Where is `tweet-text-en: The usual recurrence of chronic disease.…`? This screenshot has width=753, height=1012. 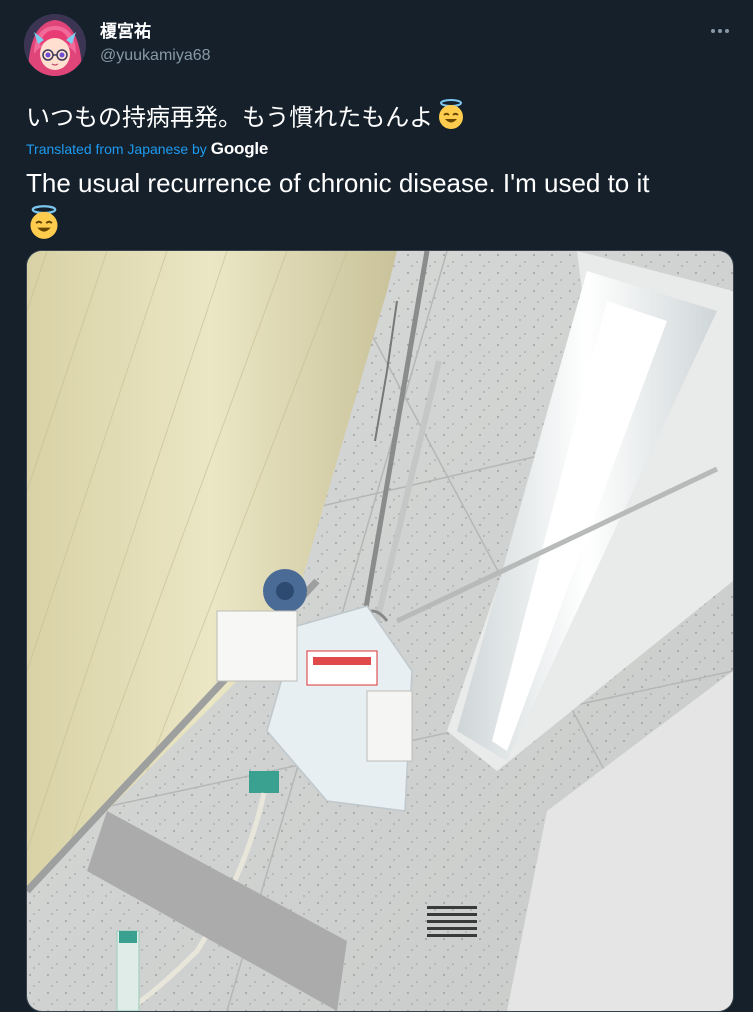 tweet-text-en: The usual recurrence of chronic disease.… is located at coordinates (338, 183).